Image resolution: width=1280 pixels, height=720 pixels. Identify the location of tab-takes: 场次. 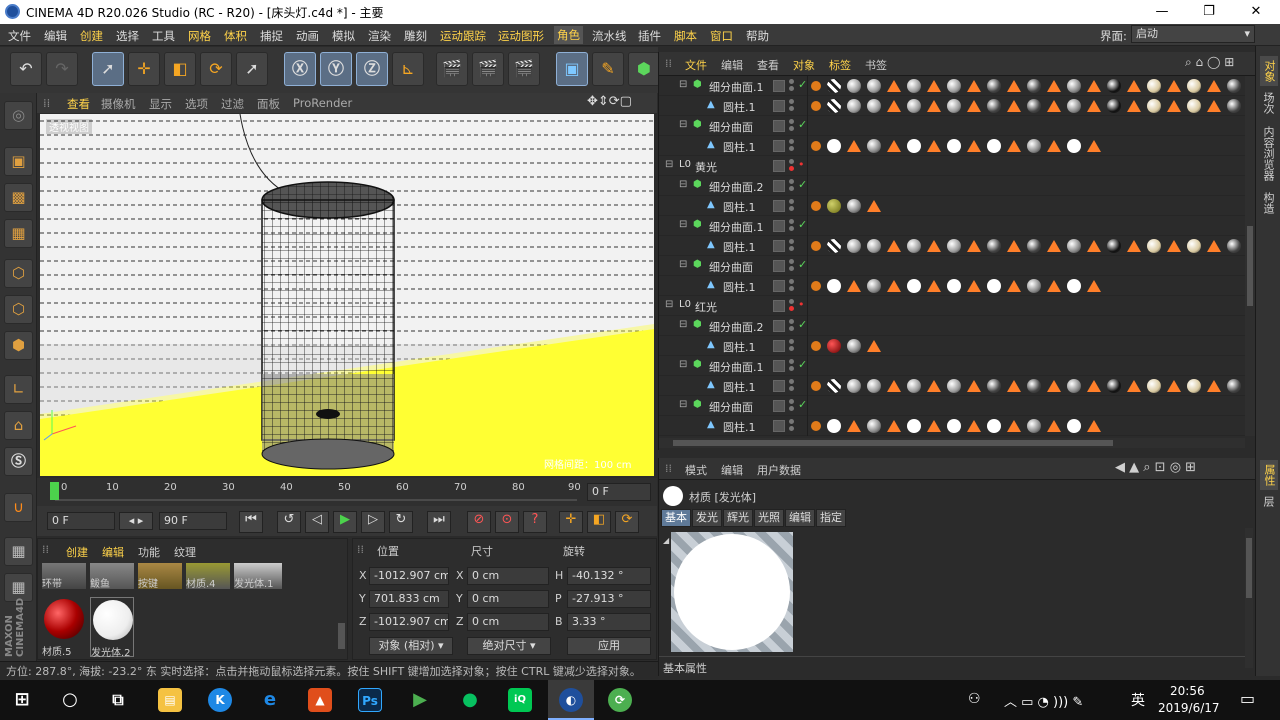
(1268, 103).